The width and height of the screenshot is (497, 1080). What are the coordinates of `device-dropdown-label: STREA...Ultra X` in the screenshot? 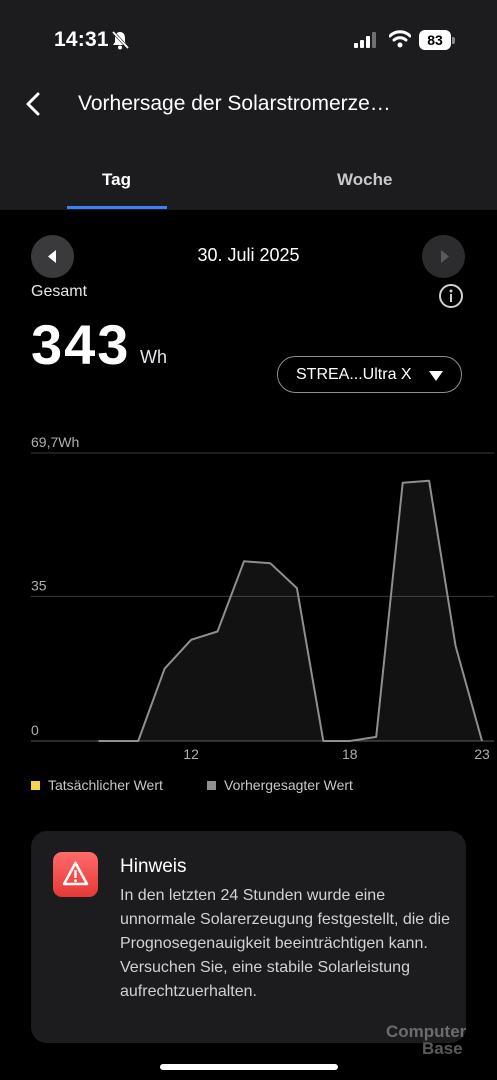 It's located at (354, 374).